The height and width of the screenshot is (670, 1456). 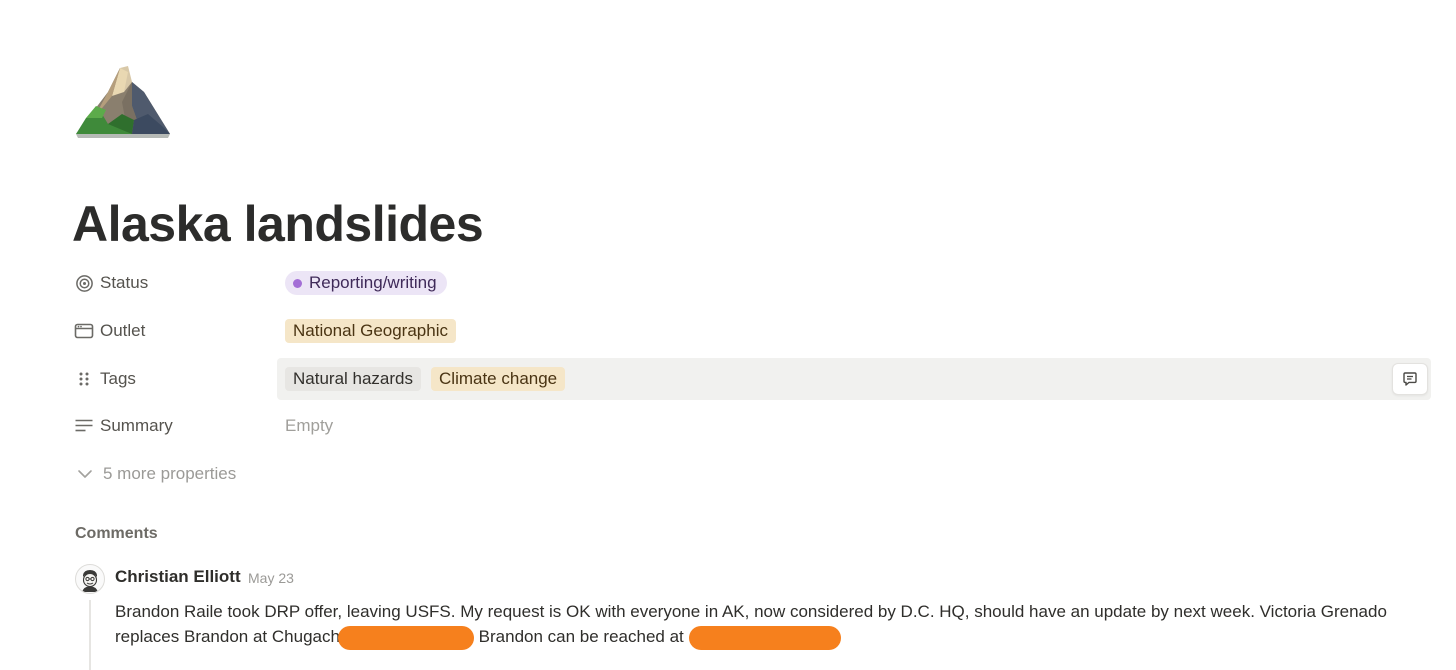 What do you see at coordinates (271, 578) in the screenshot?
I see `comment-date: May 23` at bounding box center [271, 578].